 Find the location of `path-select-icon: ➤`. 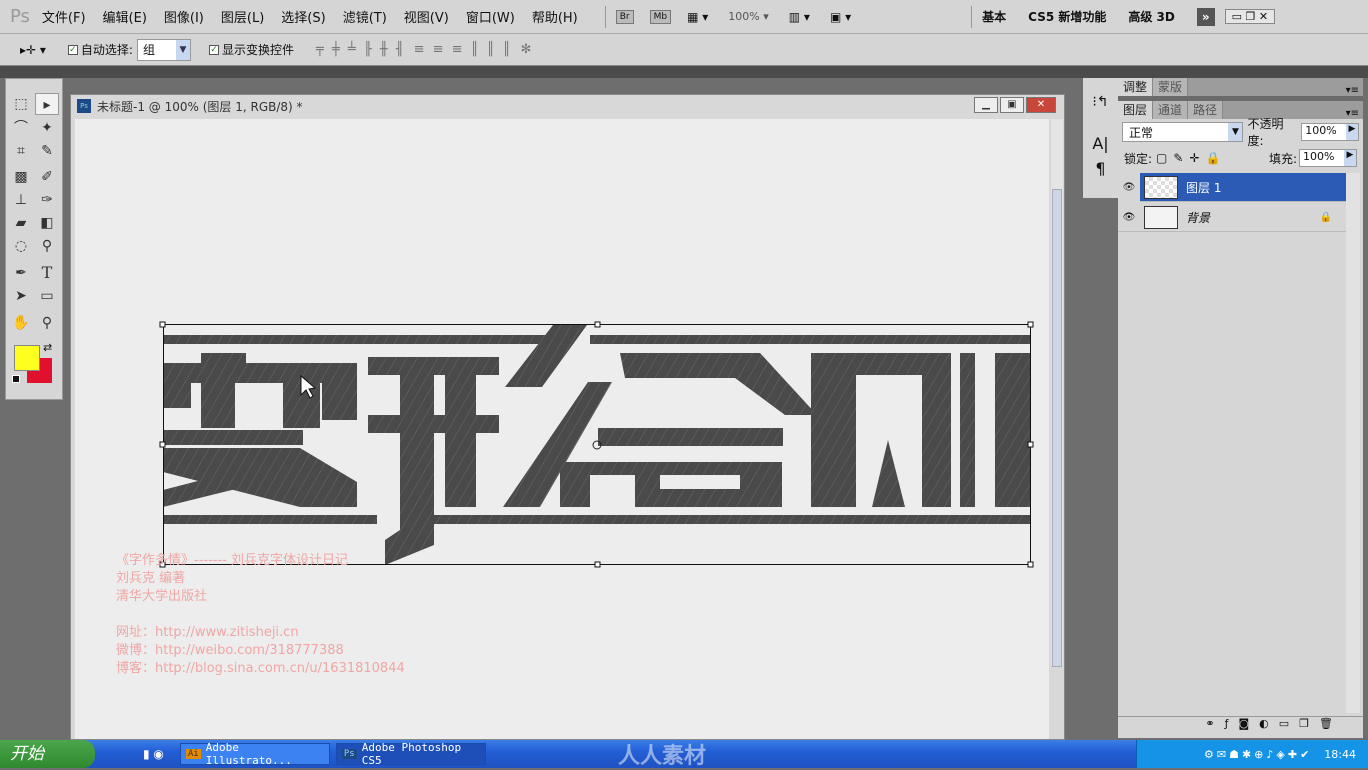

path-select-icon: ➤ is located at coordinates (21, 296).